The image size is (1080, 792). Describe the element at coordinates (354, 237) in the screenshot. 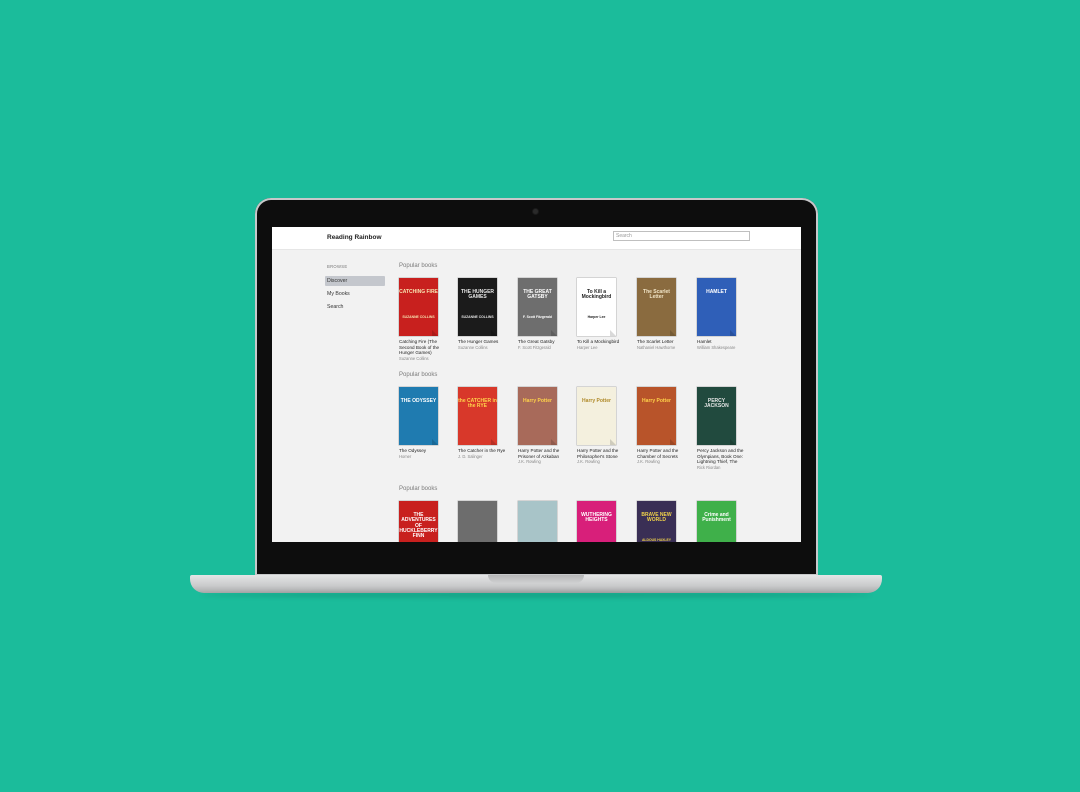

I see `app-title: Reading Rainbow` at that location.